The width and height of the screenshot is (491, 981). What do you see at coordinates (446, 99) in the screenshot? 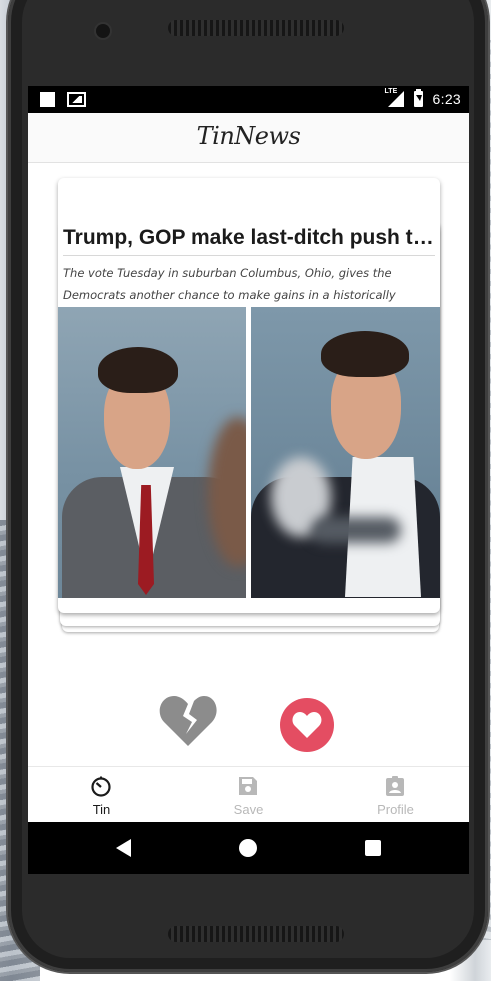
I see `status-time: 6:23` at bounding box center [446, 99].